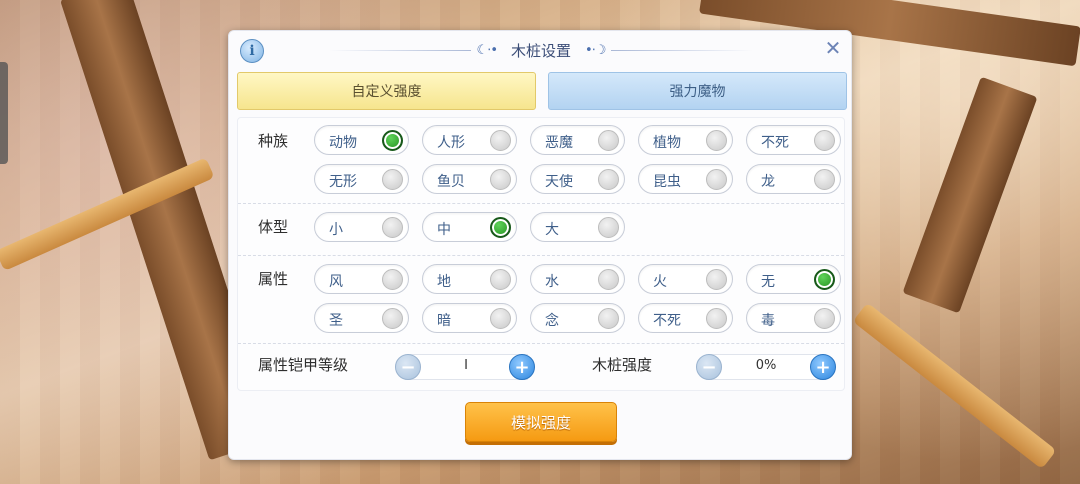 This screenshot has width=1080, height=484. Describe the element at coordinates (408, 367) in the screenshot. I see `armor-level-decrease-button: −` at that location.